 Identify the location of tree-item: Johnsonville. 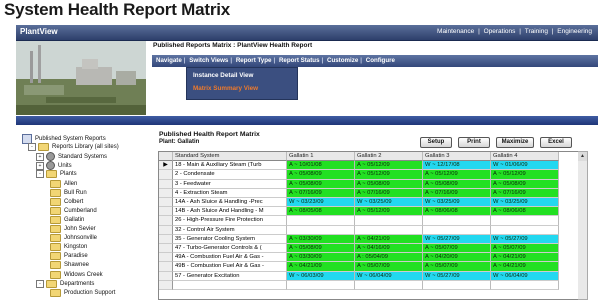
(73, 238).